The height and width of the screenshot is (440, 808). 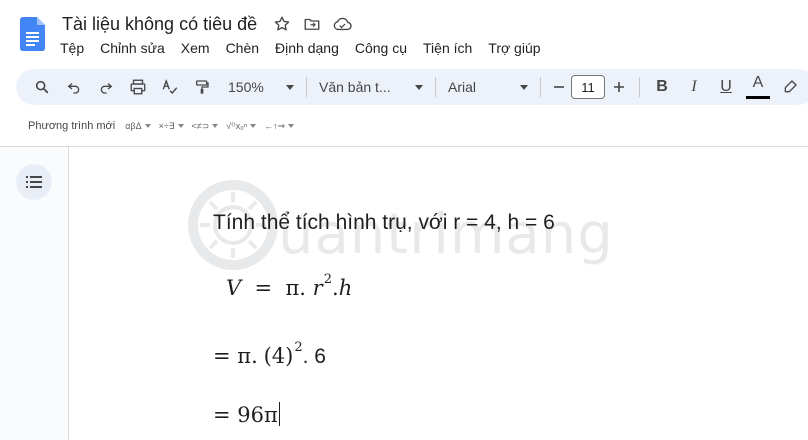 What do you see at coordinates (237, 125) in the screenshot?
I see `math-operators-label: √⁽⁾x₀ⁿ` at bounding box center [237, 125].